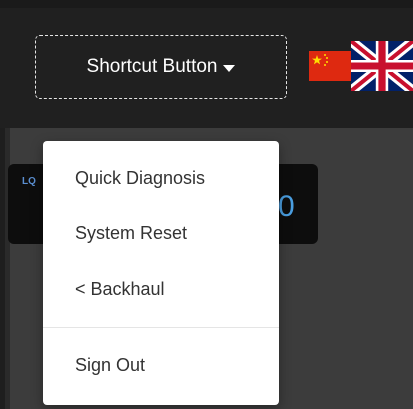 The height and width of the screenshot is (409, 413). What do you see at coordinates (229, 68) in the screenshot?
I see `caret-down-icon` at bounding box center [229, 68].